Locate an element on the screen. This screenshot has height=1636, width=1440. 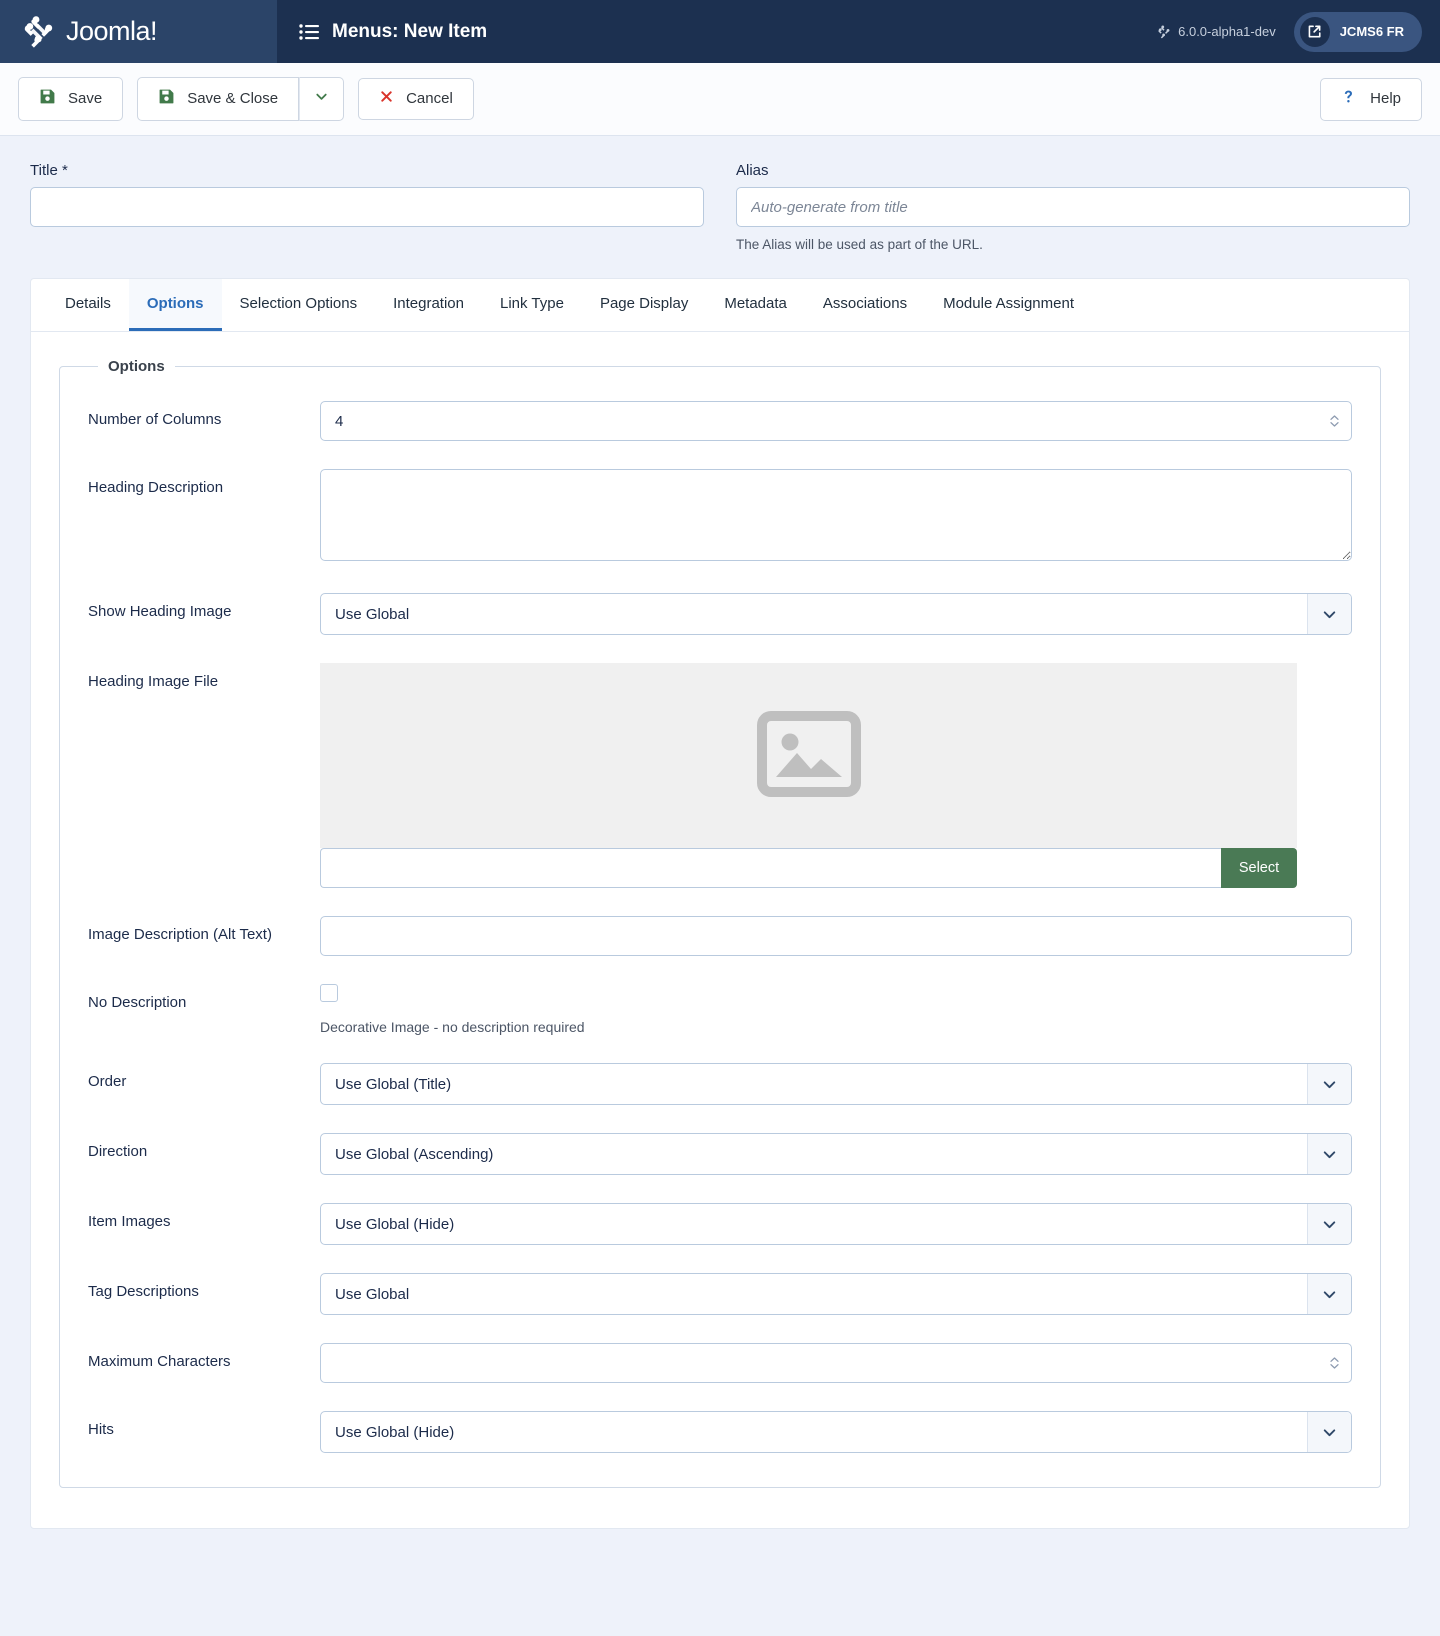
direction-label: Direction is located at coordinates (118, 1151).